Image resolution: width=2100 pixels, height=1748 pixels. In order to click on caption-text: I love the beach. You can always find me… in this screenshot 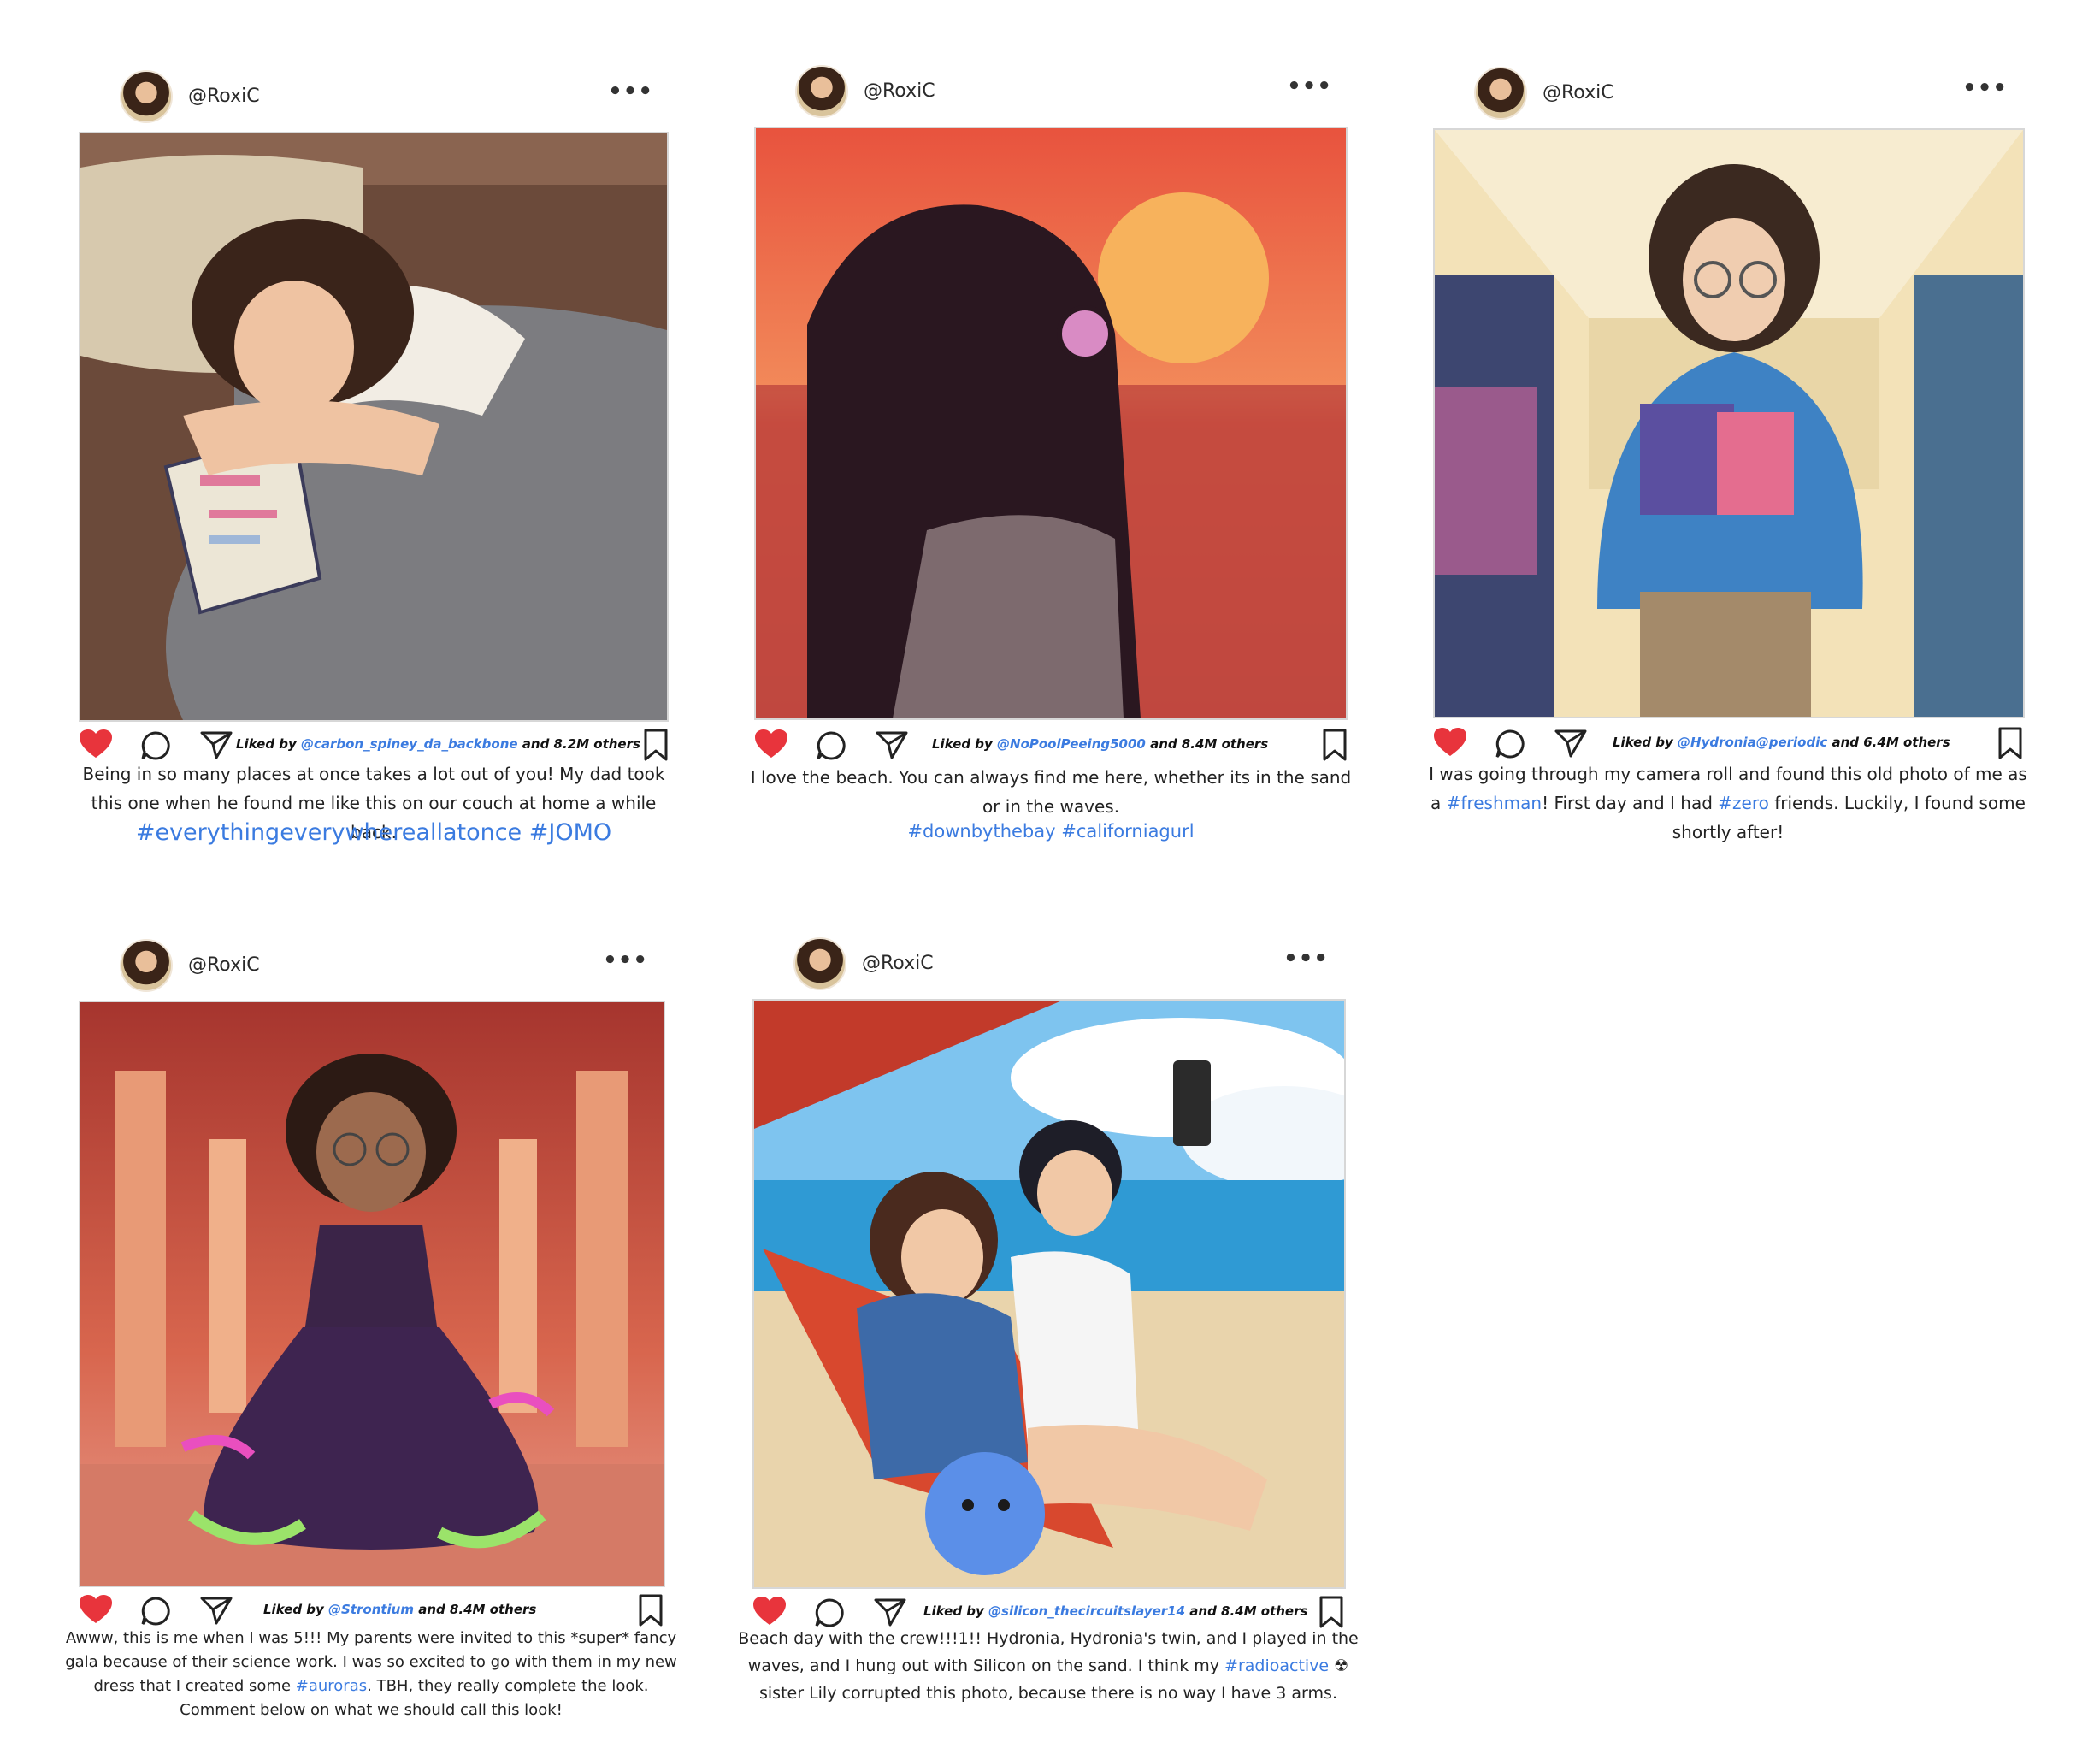, I will do `click(1051, 792)`.